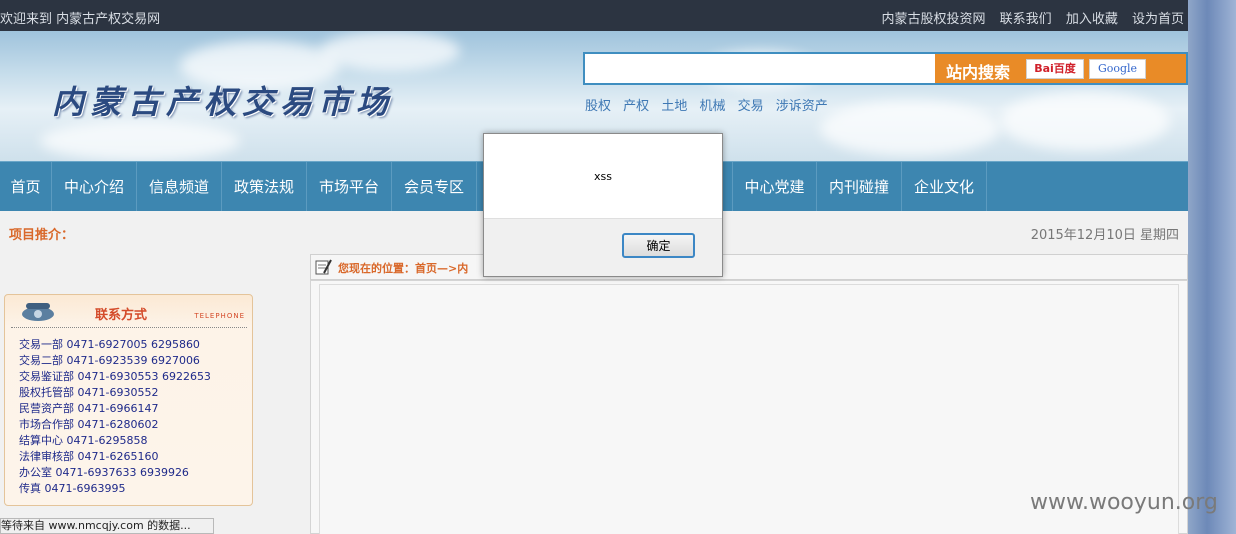 Image resolution: width=1236 pixels, height=534 pixels. I want to click on date-text: 2015年12月10日 星期四, so click(1104, 235).